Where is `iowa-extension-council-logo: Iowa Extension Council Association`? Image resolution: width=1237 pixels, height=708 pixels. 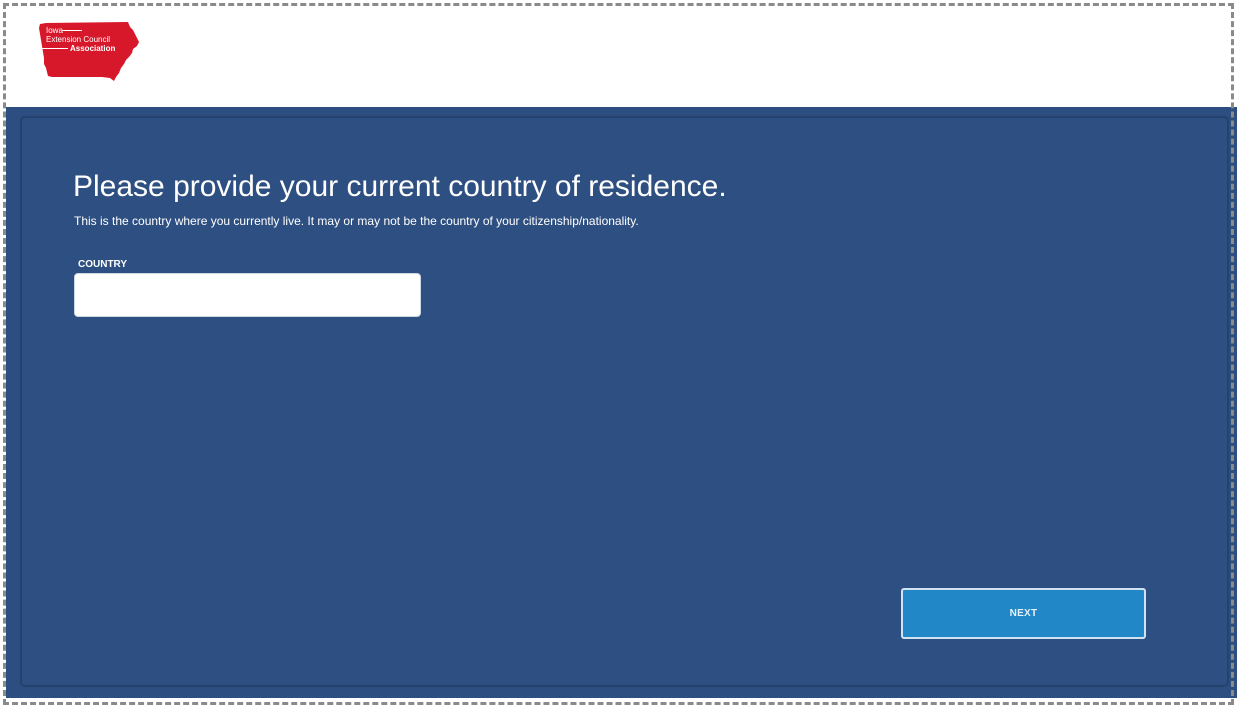
iowa-extension-council-logo: Iowa Extension Council Association is located at coordinates (88, 51).